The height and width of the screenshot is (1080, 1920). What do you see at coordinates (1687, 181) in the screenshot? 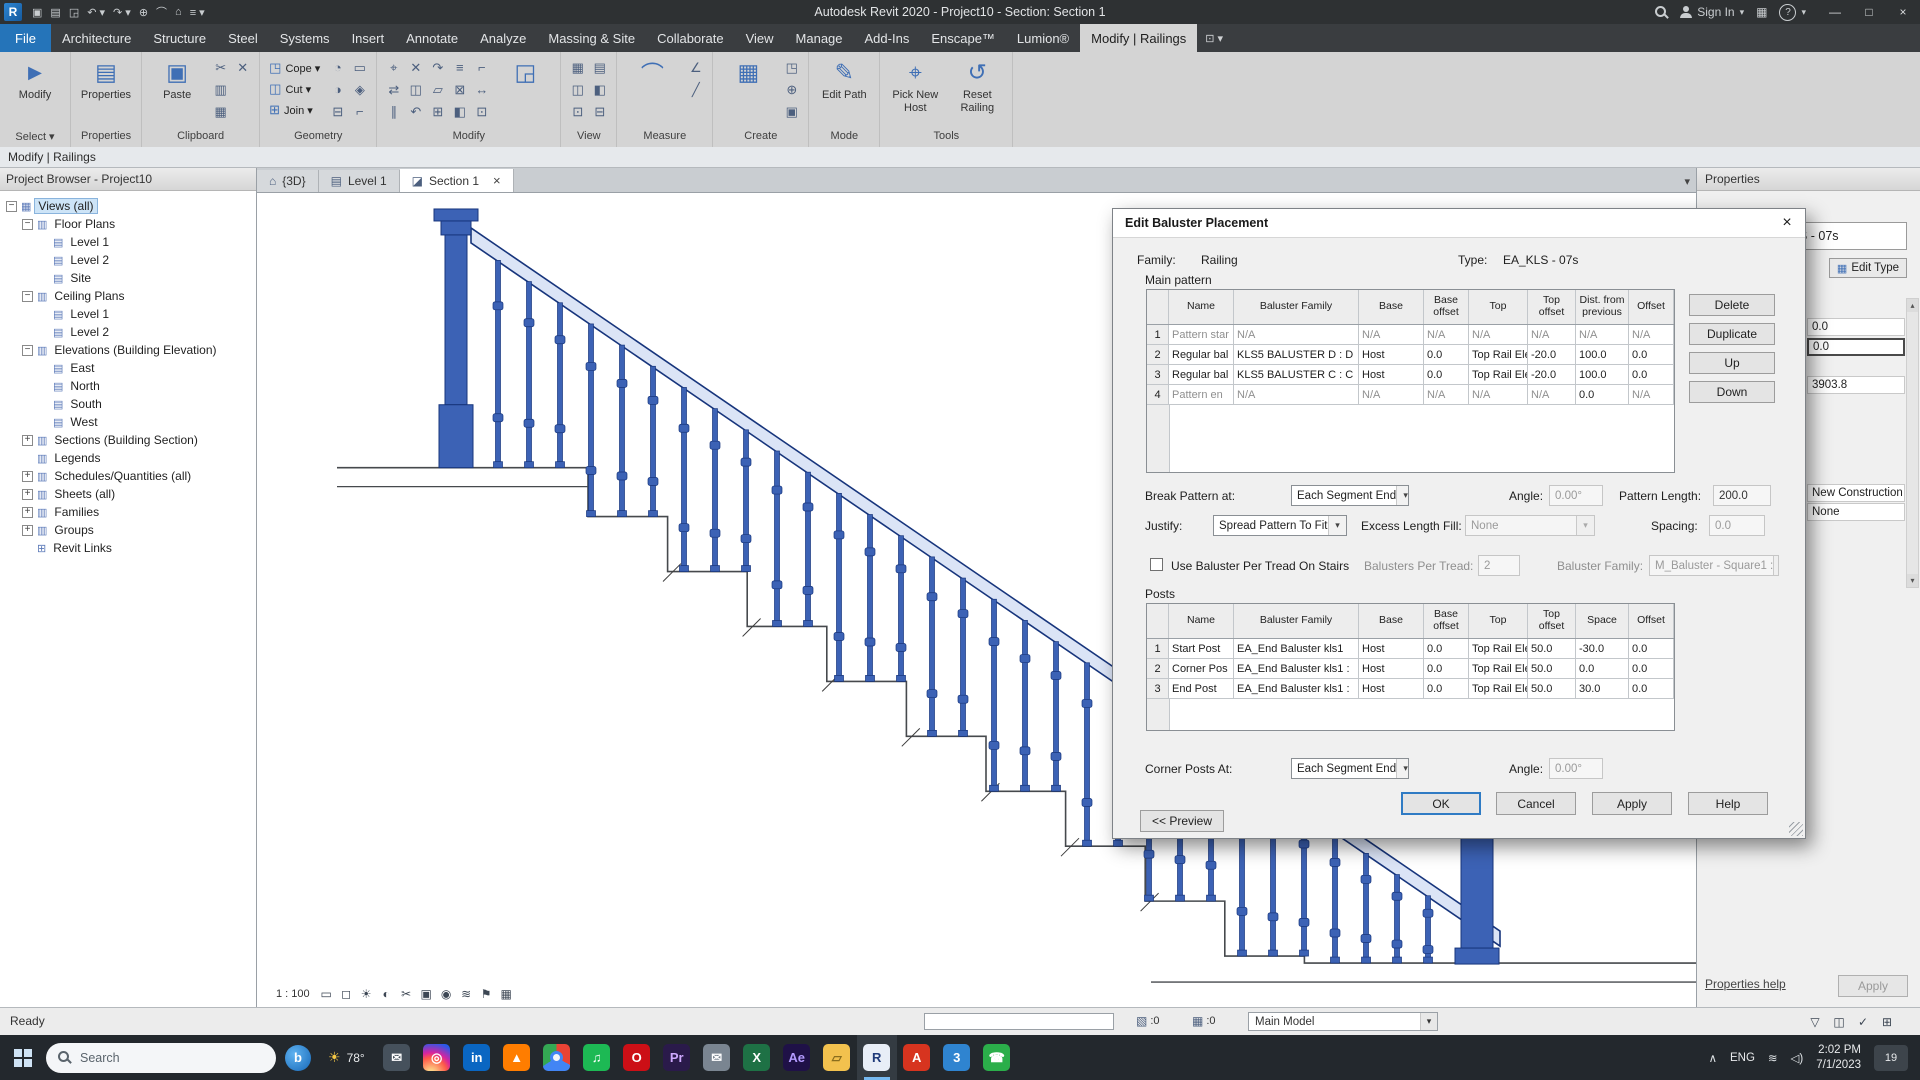
I see `view-tab-list-icon: ▾` at bounding box center [1687, 181].